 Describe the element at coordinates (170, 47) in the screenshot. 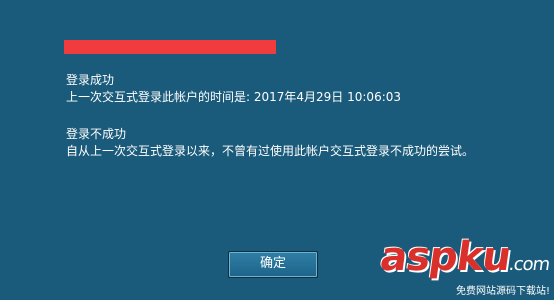

I see `redacted-username-bar` at that location.